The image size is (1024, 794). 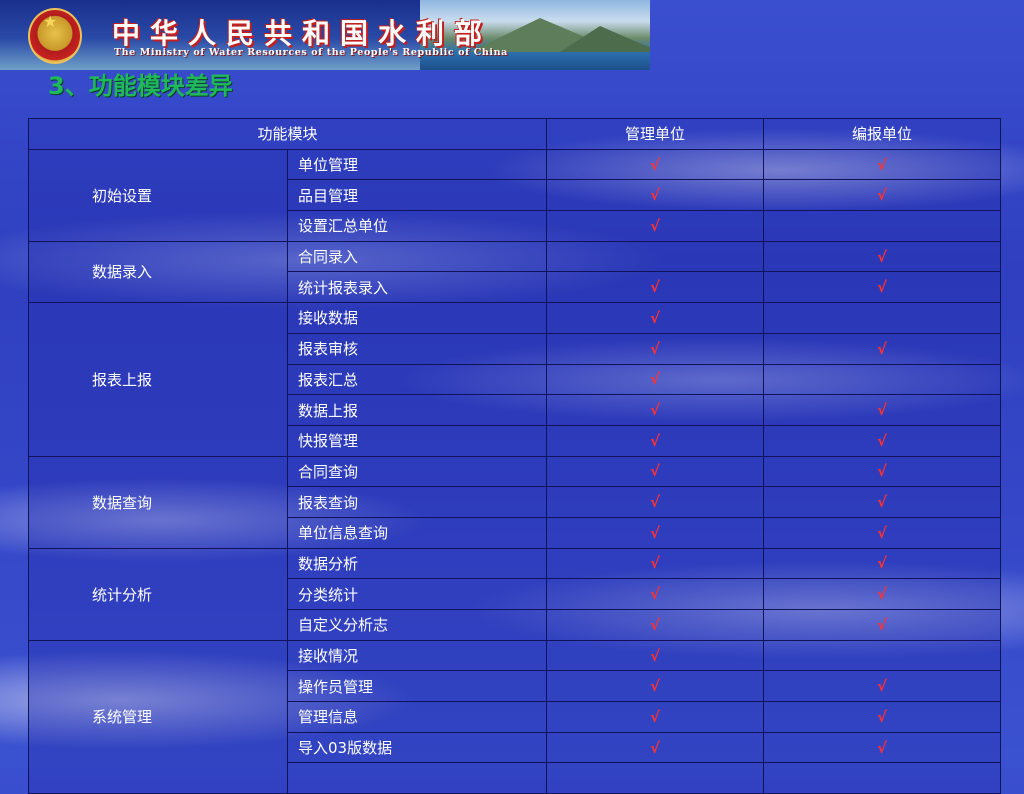 I want to click on module-item: 单位管理, so click(x=417, y=164).